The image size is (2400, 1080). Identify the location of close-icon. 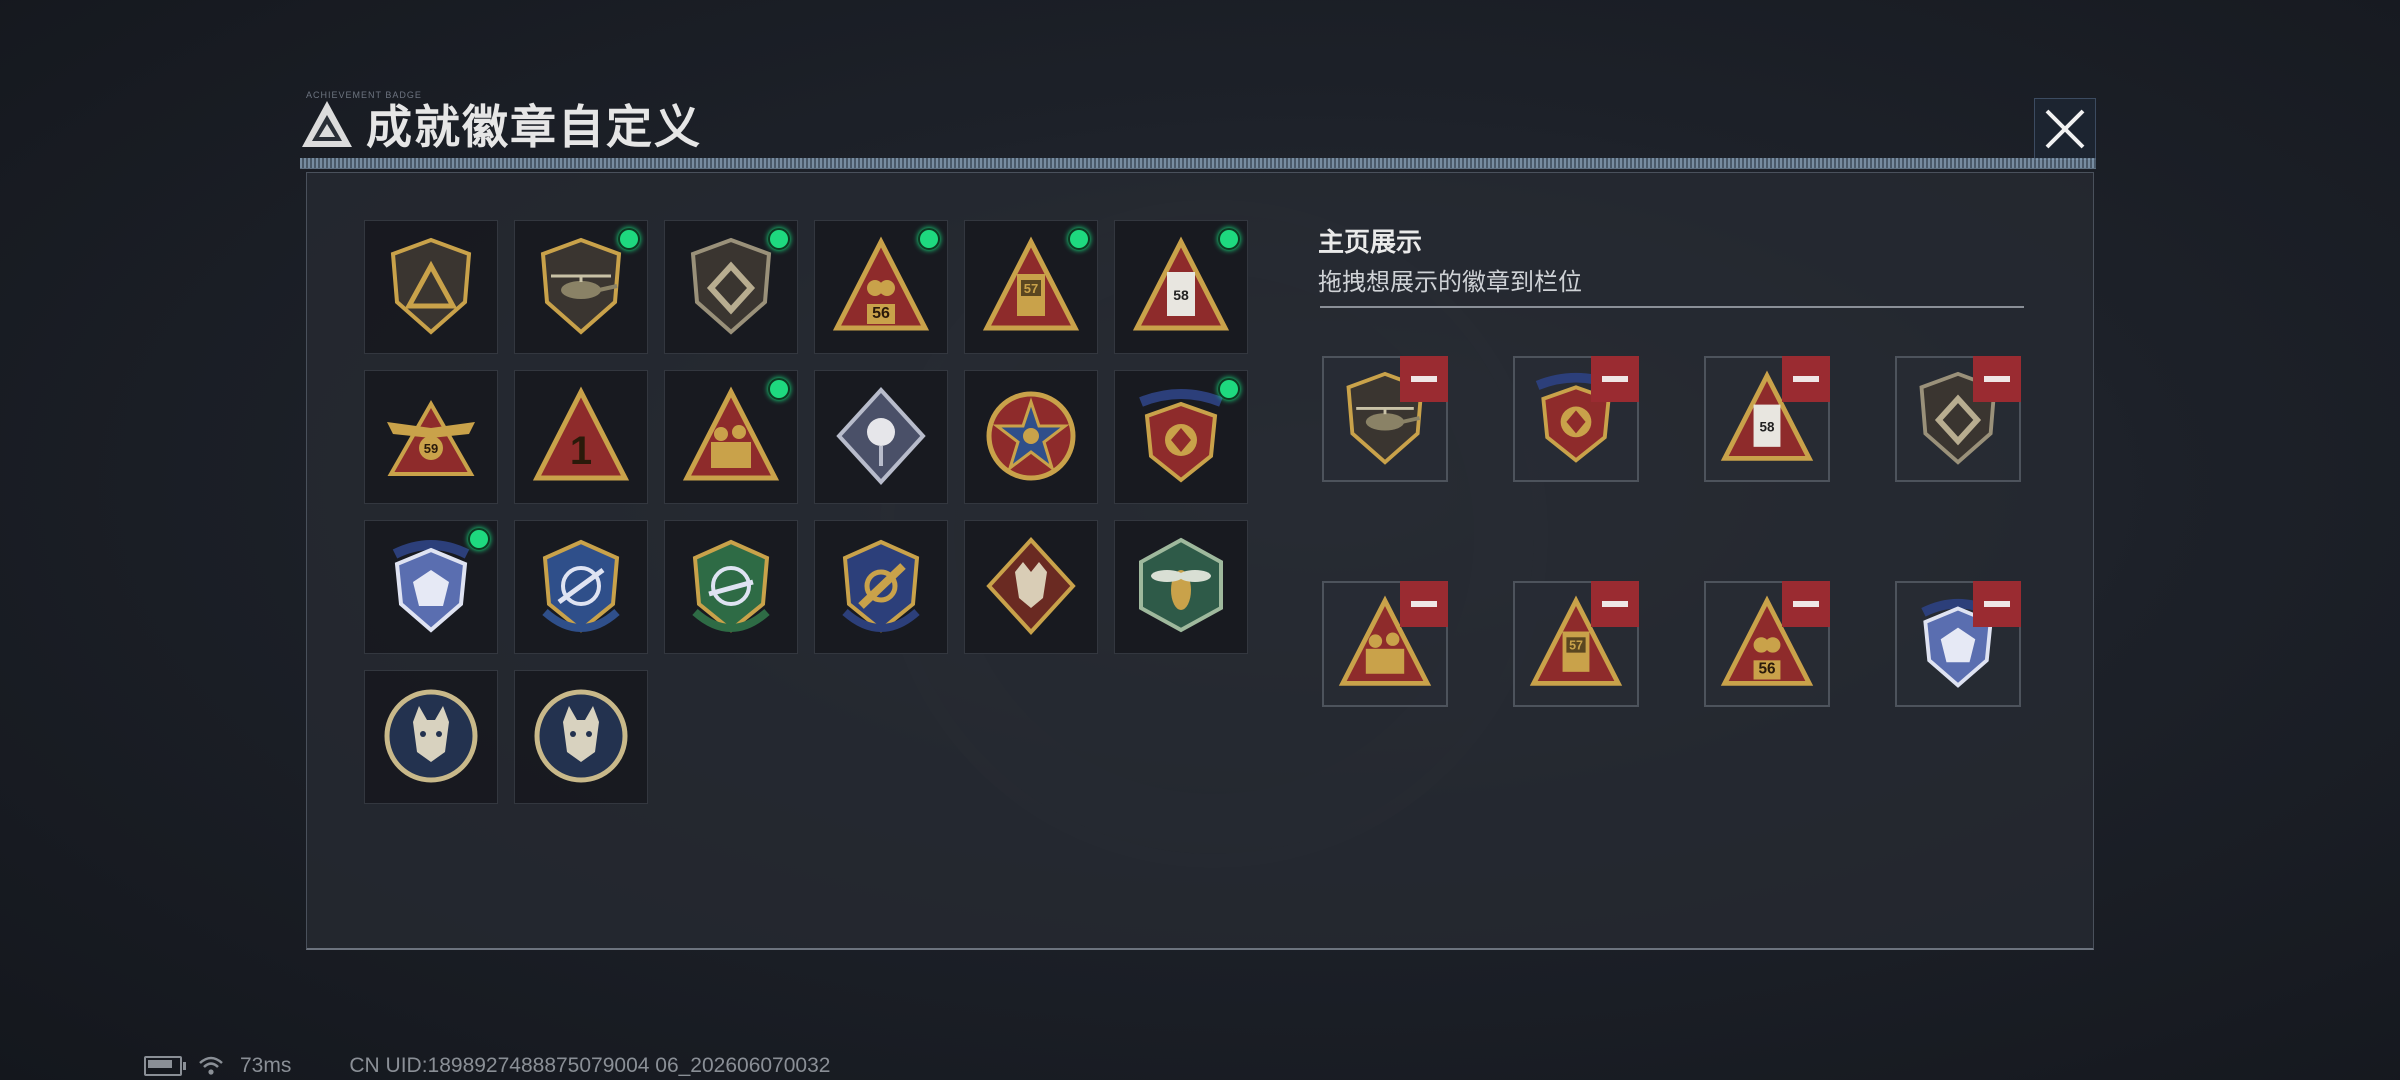
(2065, 129).